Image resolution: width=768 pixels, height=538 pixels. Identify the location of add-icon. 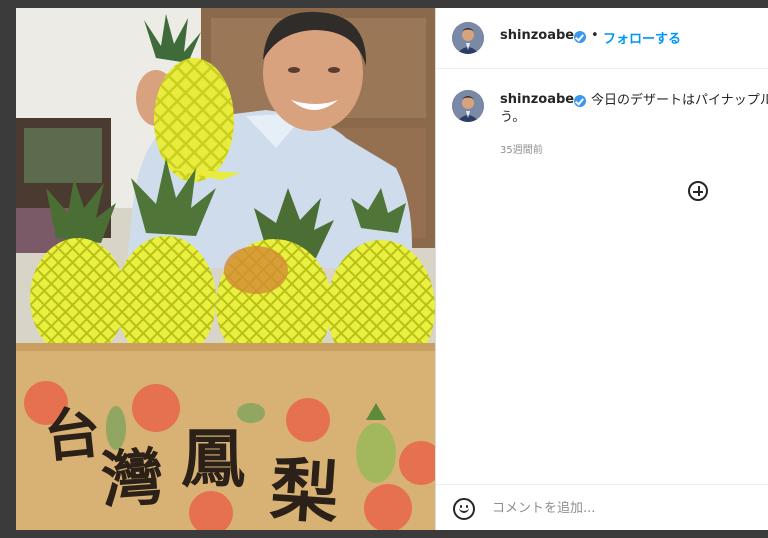
(698, 191).